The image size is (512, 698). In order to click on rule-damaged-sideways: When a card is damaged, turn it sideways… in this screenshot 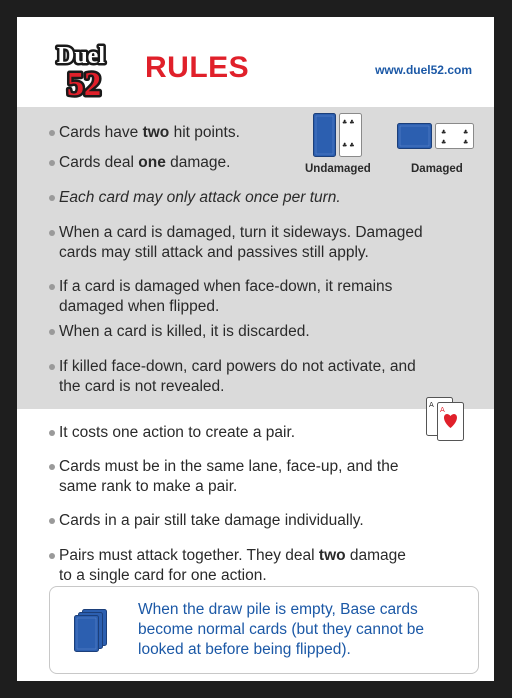, I will do `click(236, 243)`.